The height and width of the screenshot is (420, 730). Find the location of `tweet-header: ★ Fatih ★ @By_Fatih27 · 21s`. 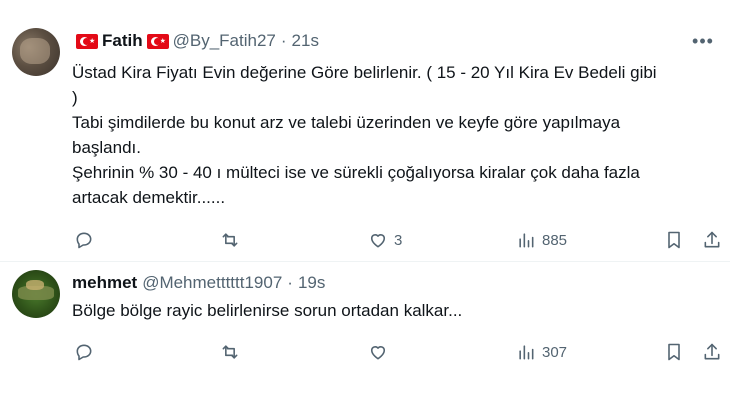

tweet-header: ★ Fatih ★ @By_Fatih27 · 21s is located at coordinates (195, 41).